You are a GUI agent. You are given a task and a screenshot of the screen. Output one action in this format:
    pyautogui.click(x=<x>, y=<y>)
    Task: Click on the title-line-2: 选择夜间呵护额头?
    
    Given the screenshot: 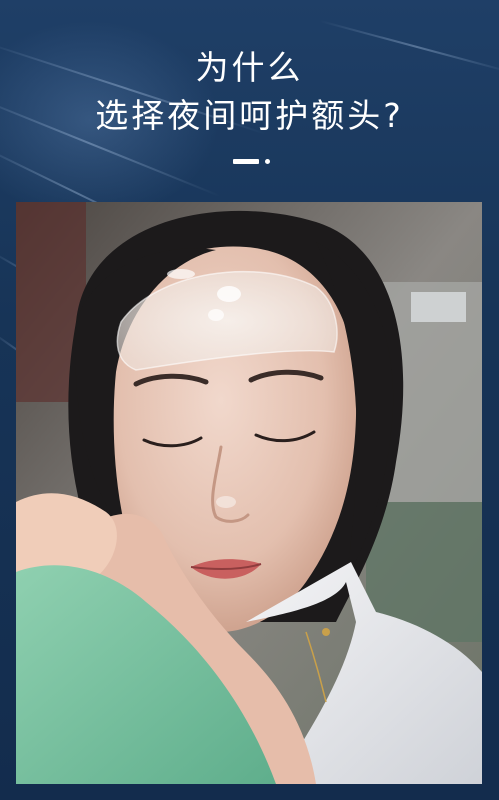 What is the action you would take?
    pyautogui.click(x=249, y=115)
    